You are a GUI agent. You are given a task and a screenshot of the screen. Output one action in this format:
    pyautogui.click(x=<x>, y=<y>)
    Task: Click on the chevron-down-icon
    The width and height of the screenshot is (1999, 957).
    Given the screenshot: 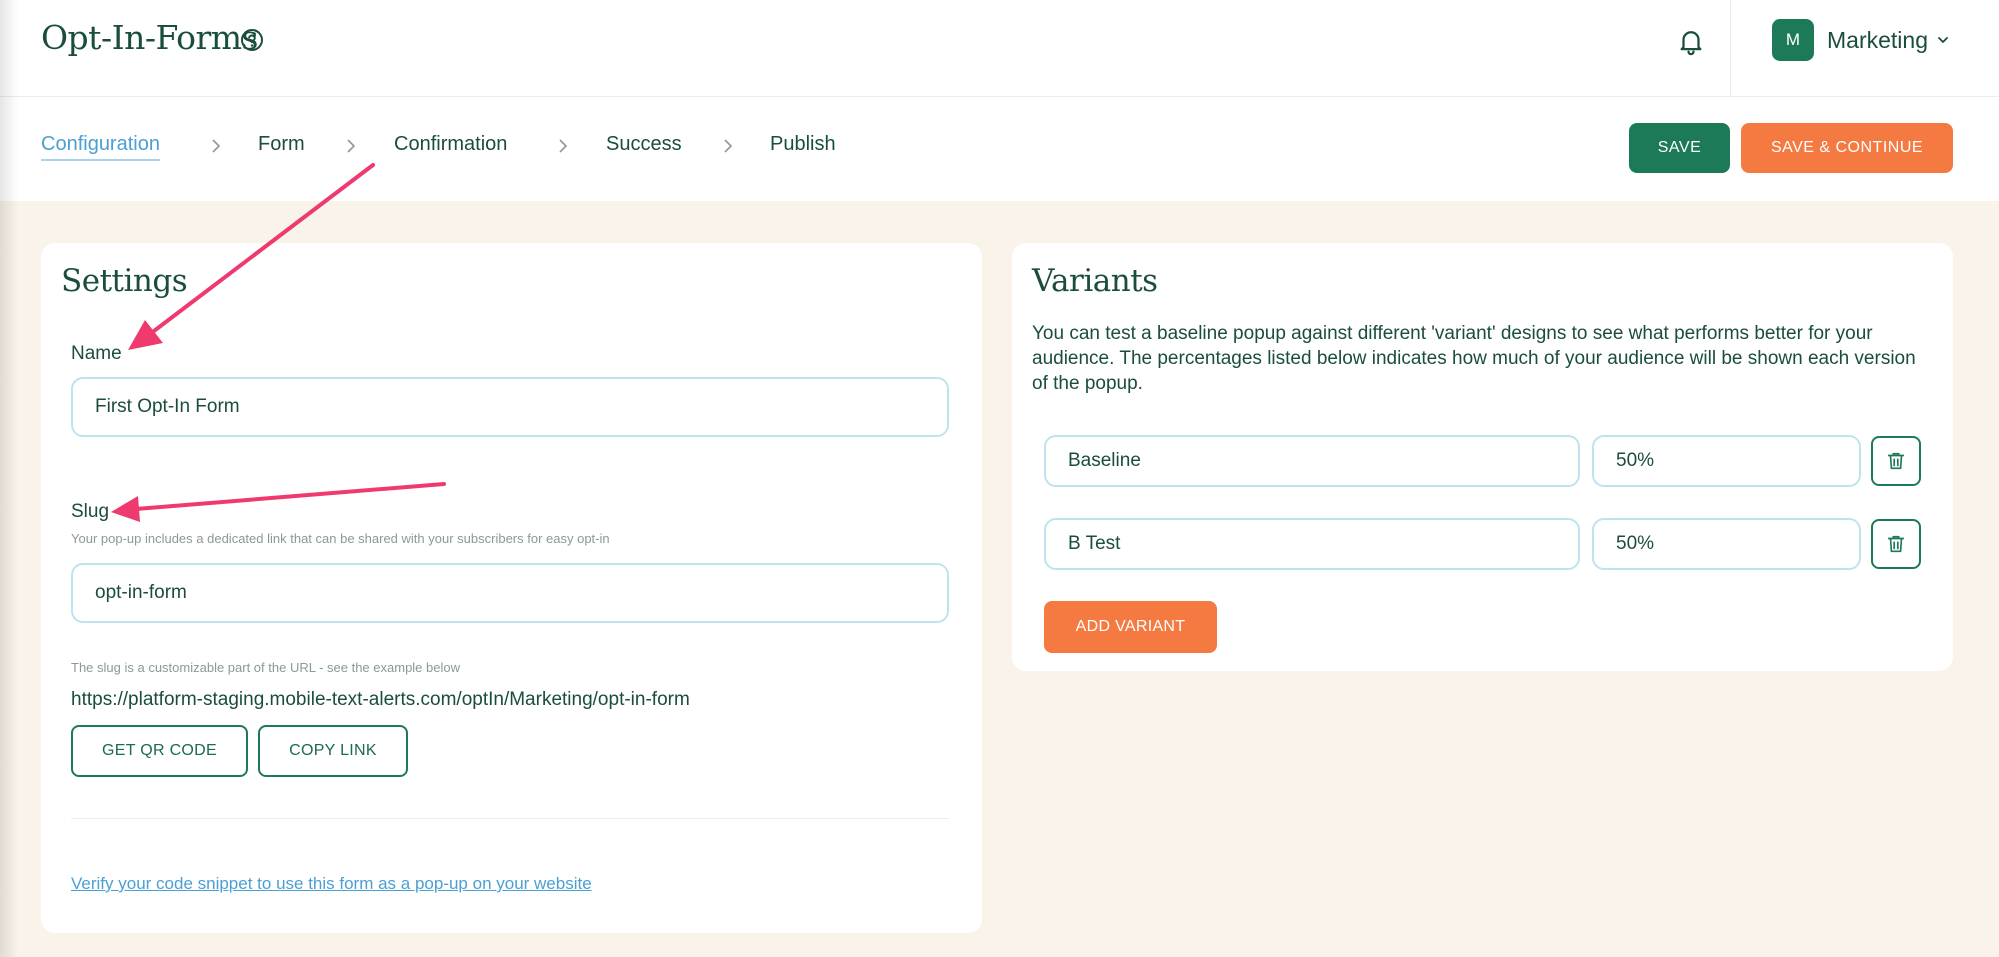 What is the action you would take?
    pyautogui.click(x=1943, y=40)
    